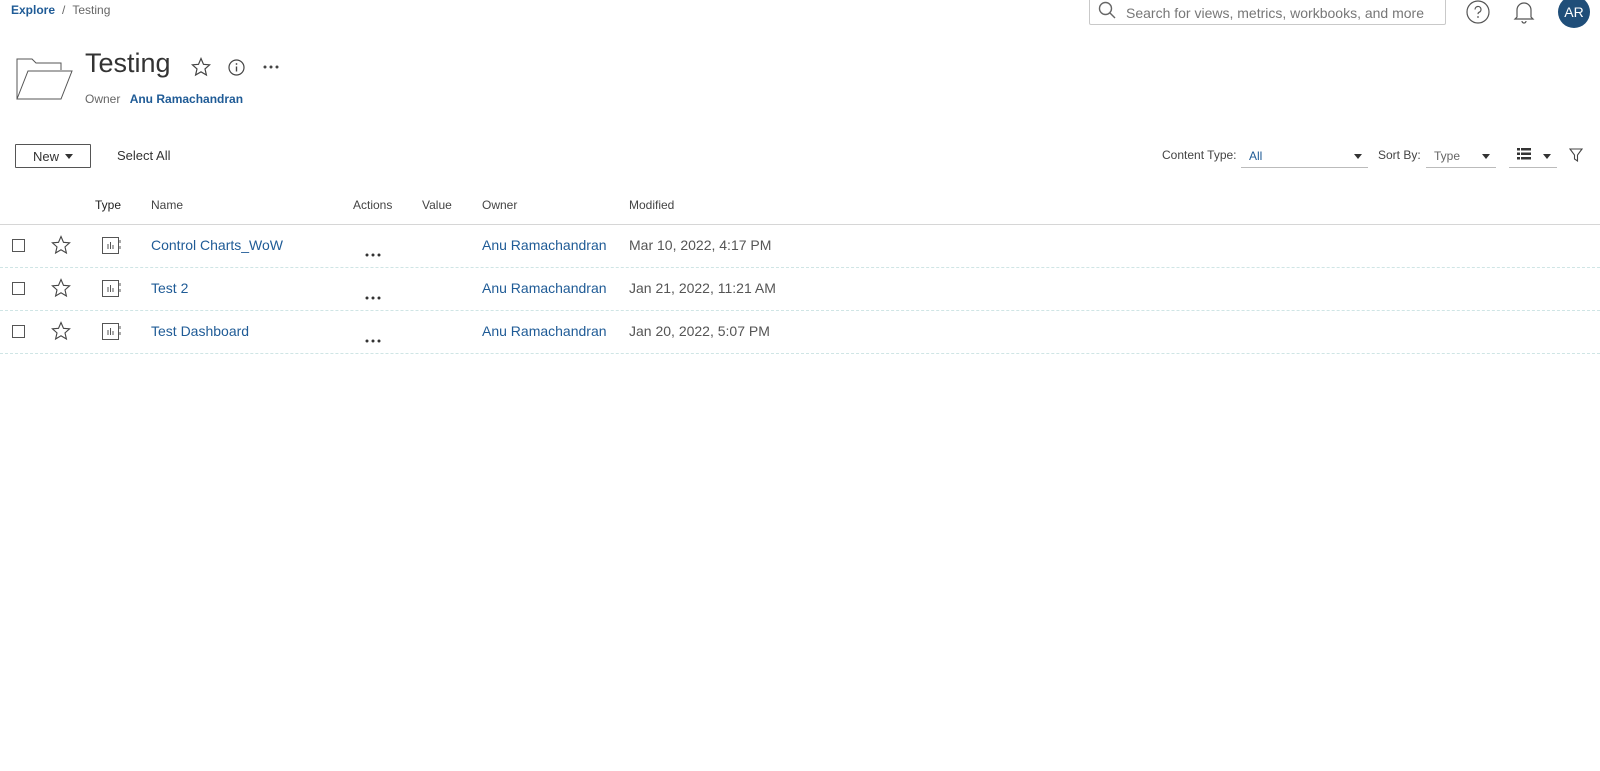 Image resolution: width=1600 pixels, height=771 pixels. What do you see at coordinates (1447, 155) in the screenshot?
I see `sort-by-value: Type` at bounding box center [1447, 155].